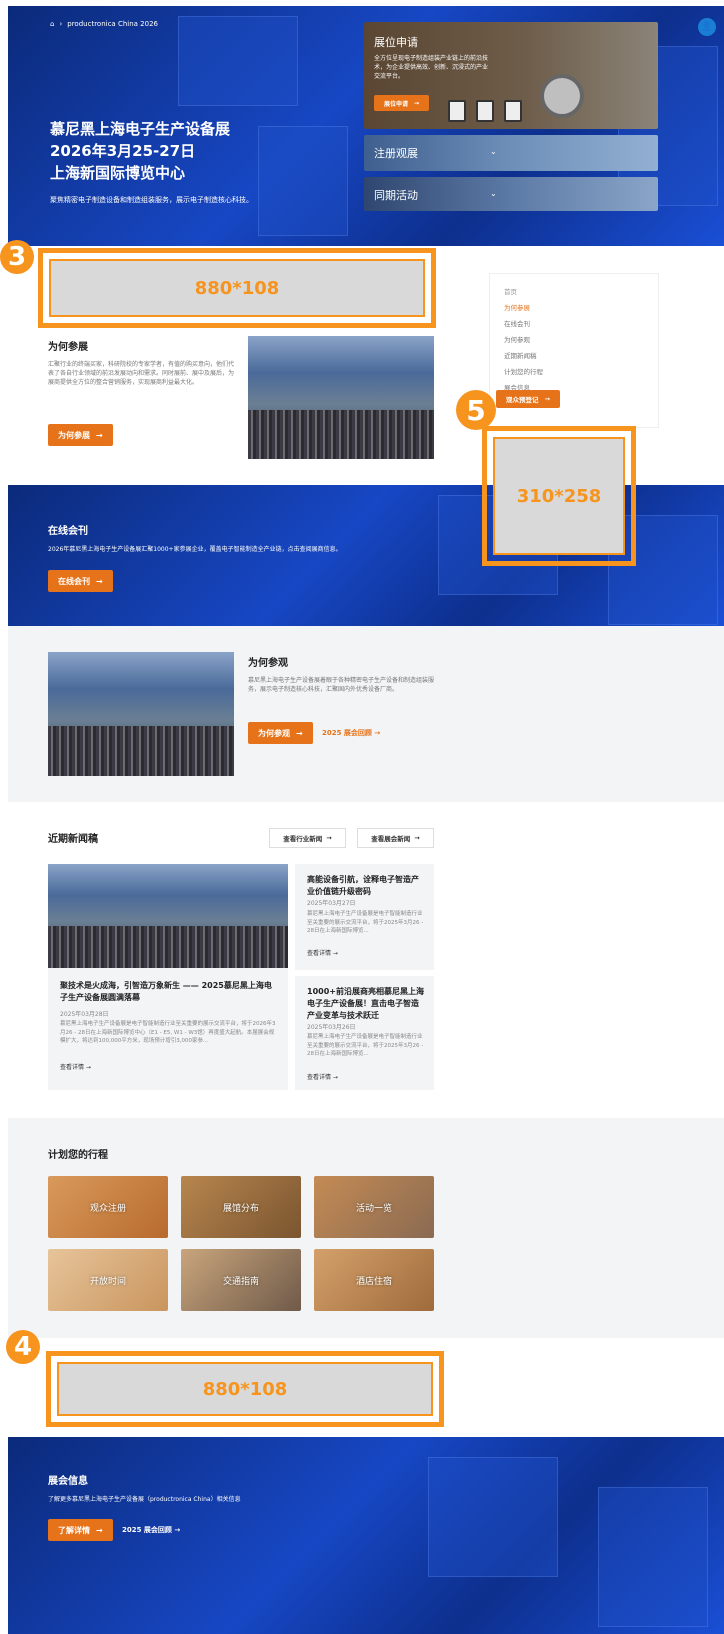 Image resolution: width=724 pixels, height=1634 pixels. Describe the element at coordinates (268, 663) in the screenshot. I see `why-visit-title: 为何参观` at that location.